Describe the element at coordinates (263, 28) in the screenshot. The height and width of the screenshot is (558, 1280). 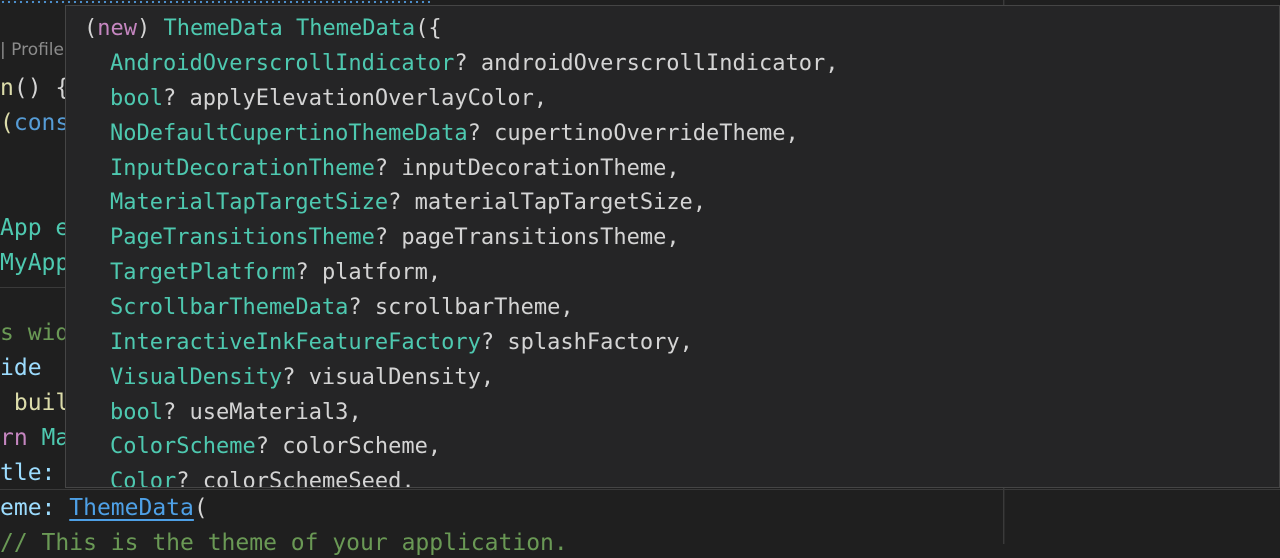
I see `hover-signature: (new) ThemeData ThemeData({` at that location.